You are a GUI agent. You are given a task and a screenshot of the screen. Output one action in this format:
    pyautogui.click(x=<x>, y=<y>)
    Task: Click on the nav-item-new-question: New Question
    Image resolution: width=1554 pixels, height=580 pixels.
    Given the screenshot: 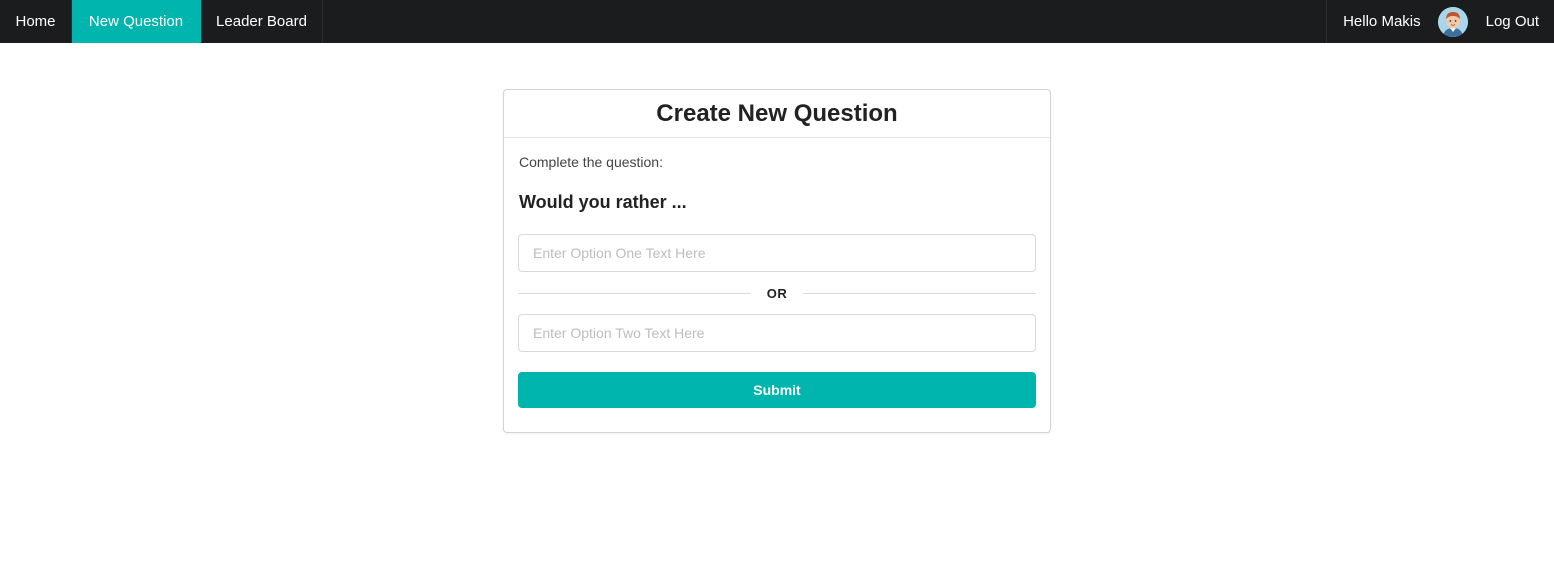 What is the action you would take?
    pyautogui.click(x=136, y=21)
    